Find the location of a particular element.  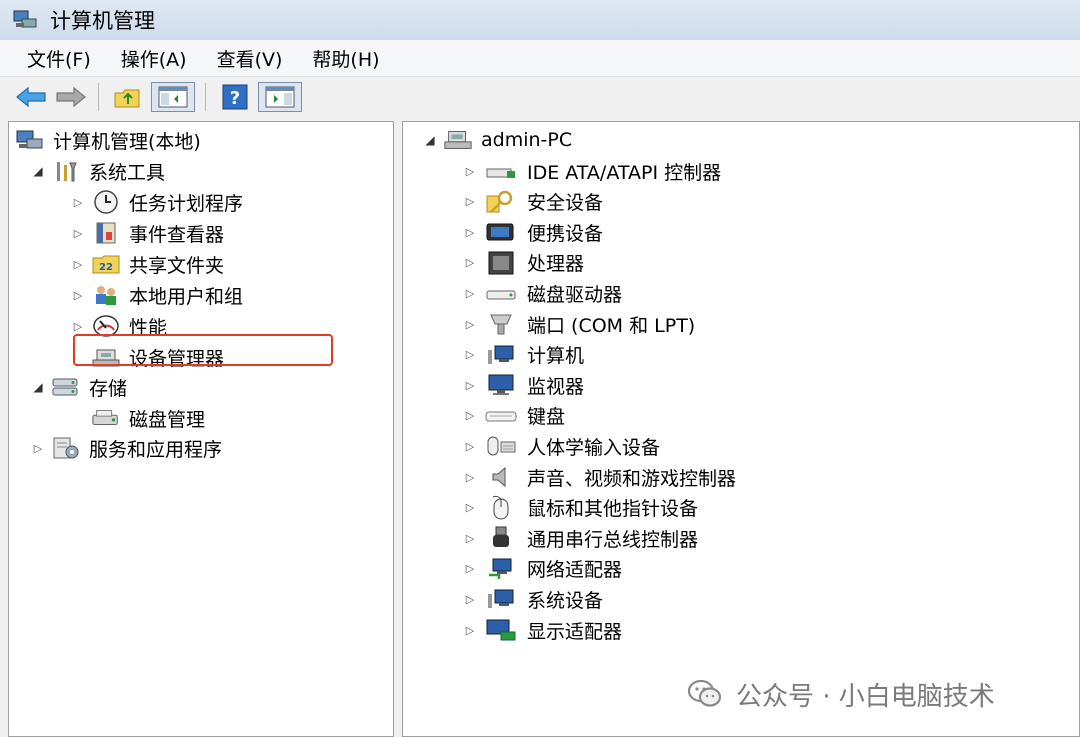

device-category-keyboards: ▷ 键盘 is located at coordinates (514, 416).